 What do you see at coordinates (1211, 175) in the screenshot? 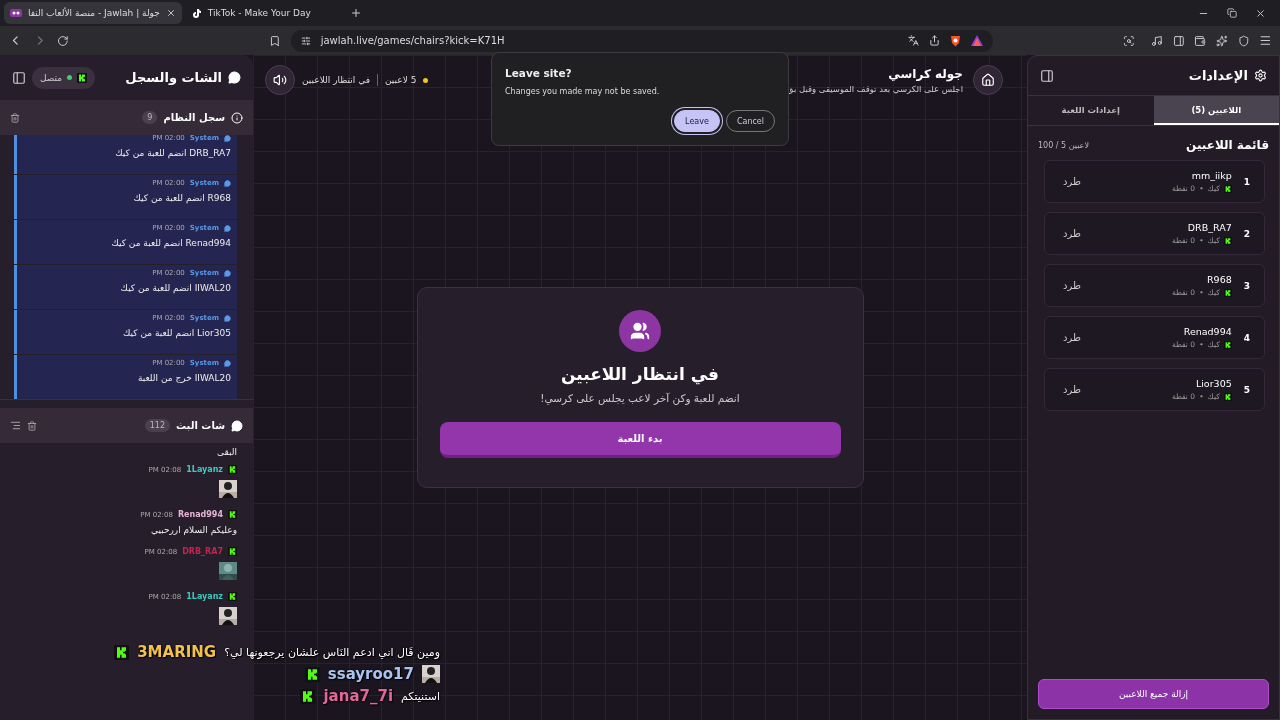
I see `player-name: mm_iikp` at bounding box center [1211, 175].